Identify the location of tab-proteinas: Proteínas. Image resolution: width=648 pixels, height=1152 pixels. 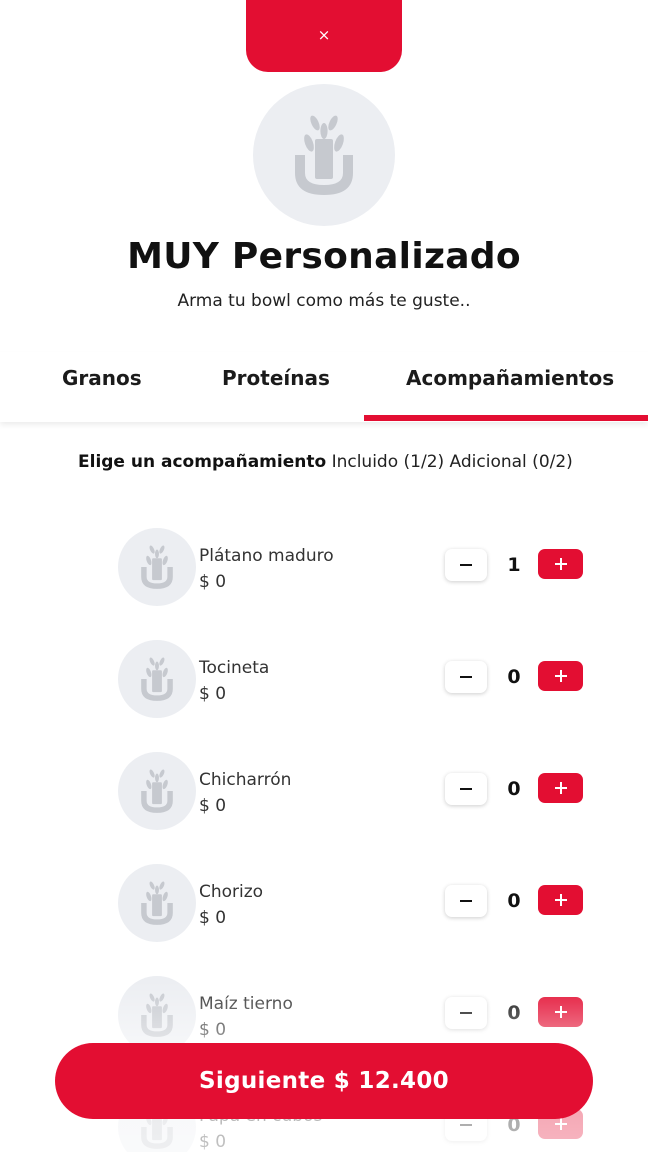
(276, 378).